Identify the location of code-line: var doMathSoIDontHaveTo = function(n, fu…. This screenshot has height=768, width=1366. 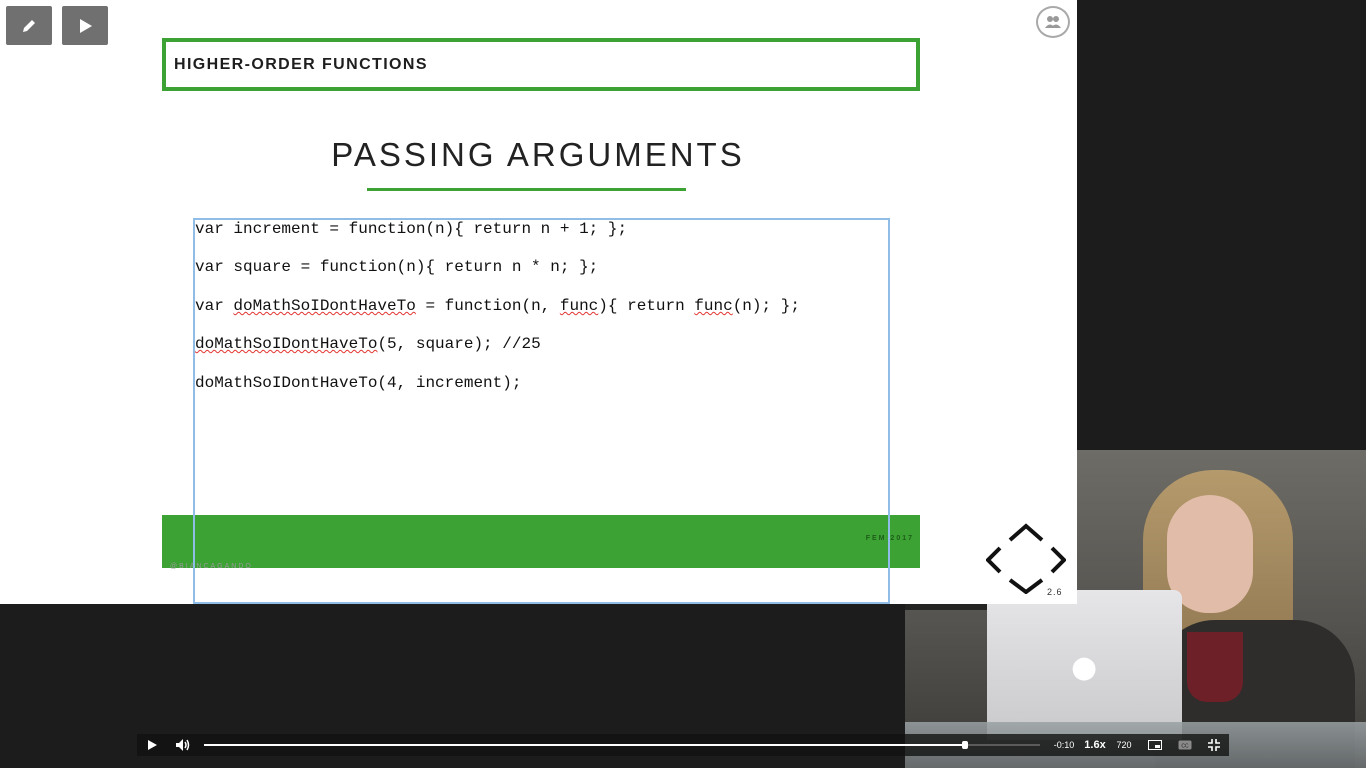
(497, 306).